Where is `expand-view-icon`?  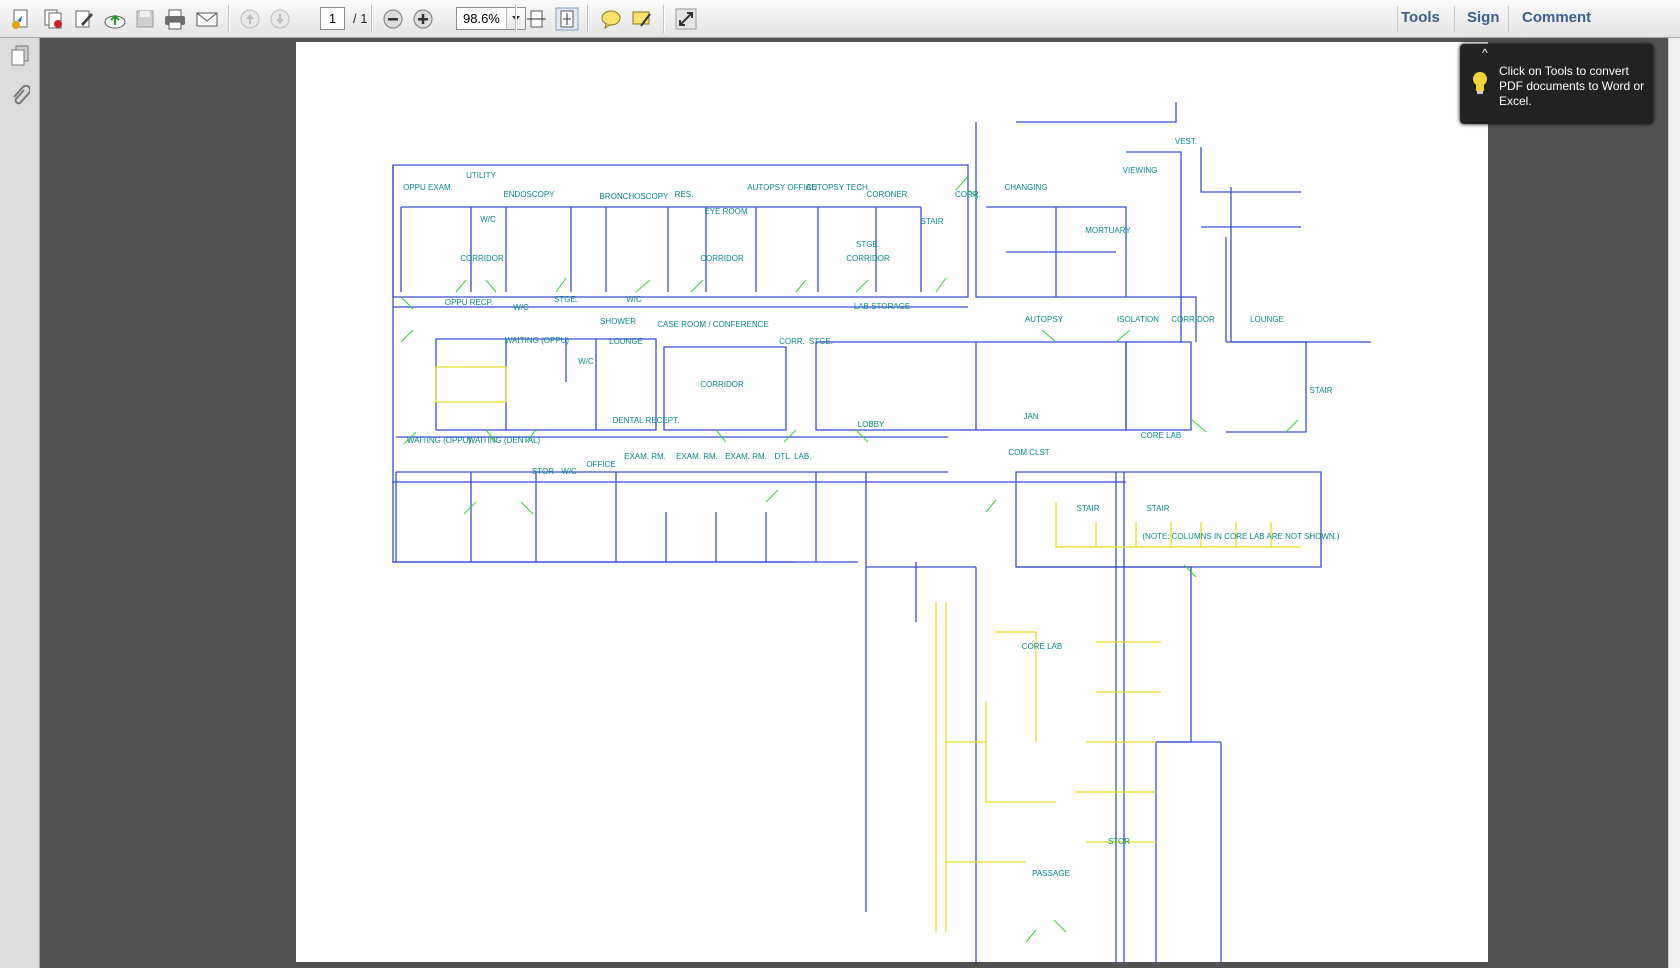 expand-view-icon is located at coordinates (686, 19).